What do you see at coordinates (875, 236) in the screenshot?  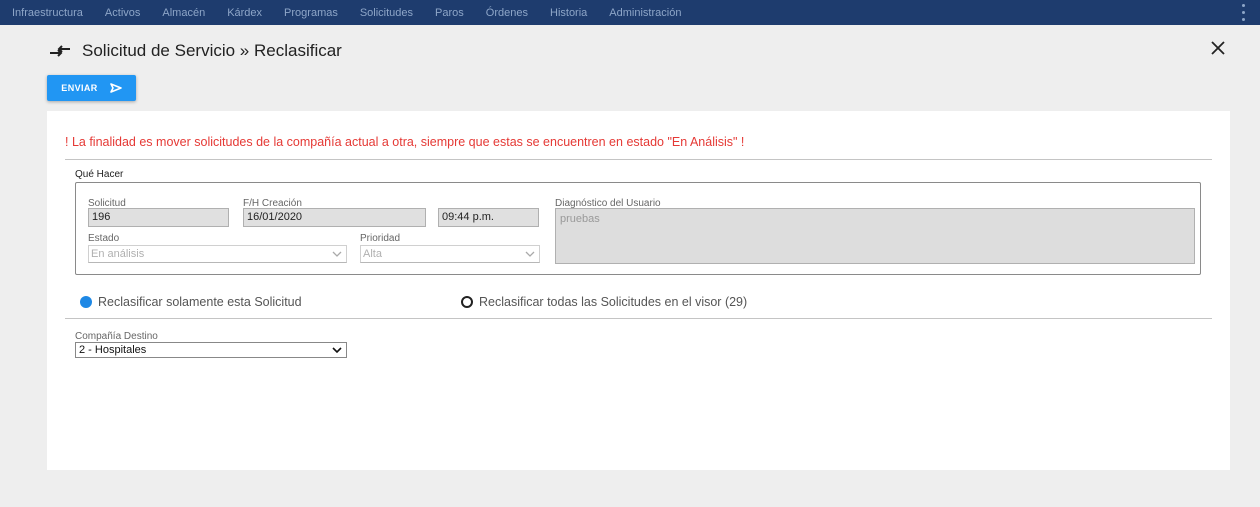 I see `diagnostico-textarea: pruebas` at bounding box center [875, 236].